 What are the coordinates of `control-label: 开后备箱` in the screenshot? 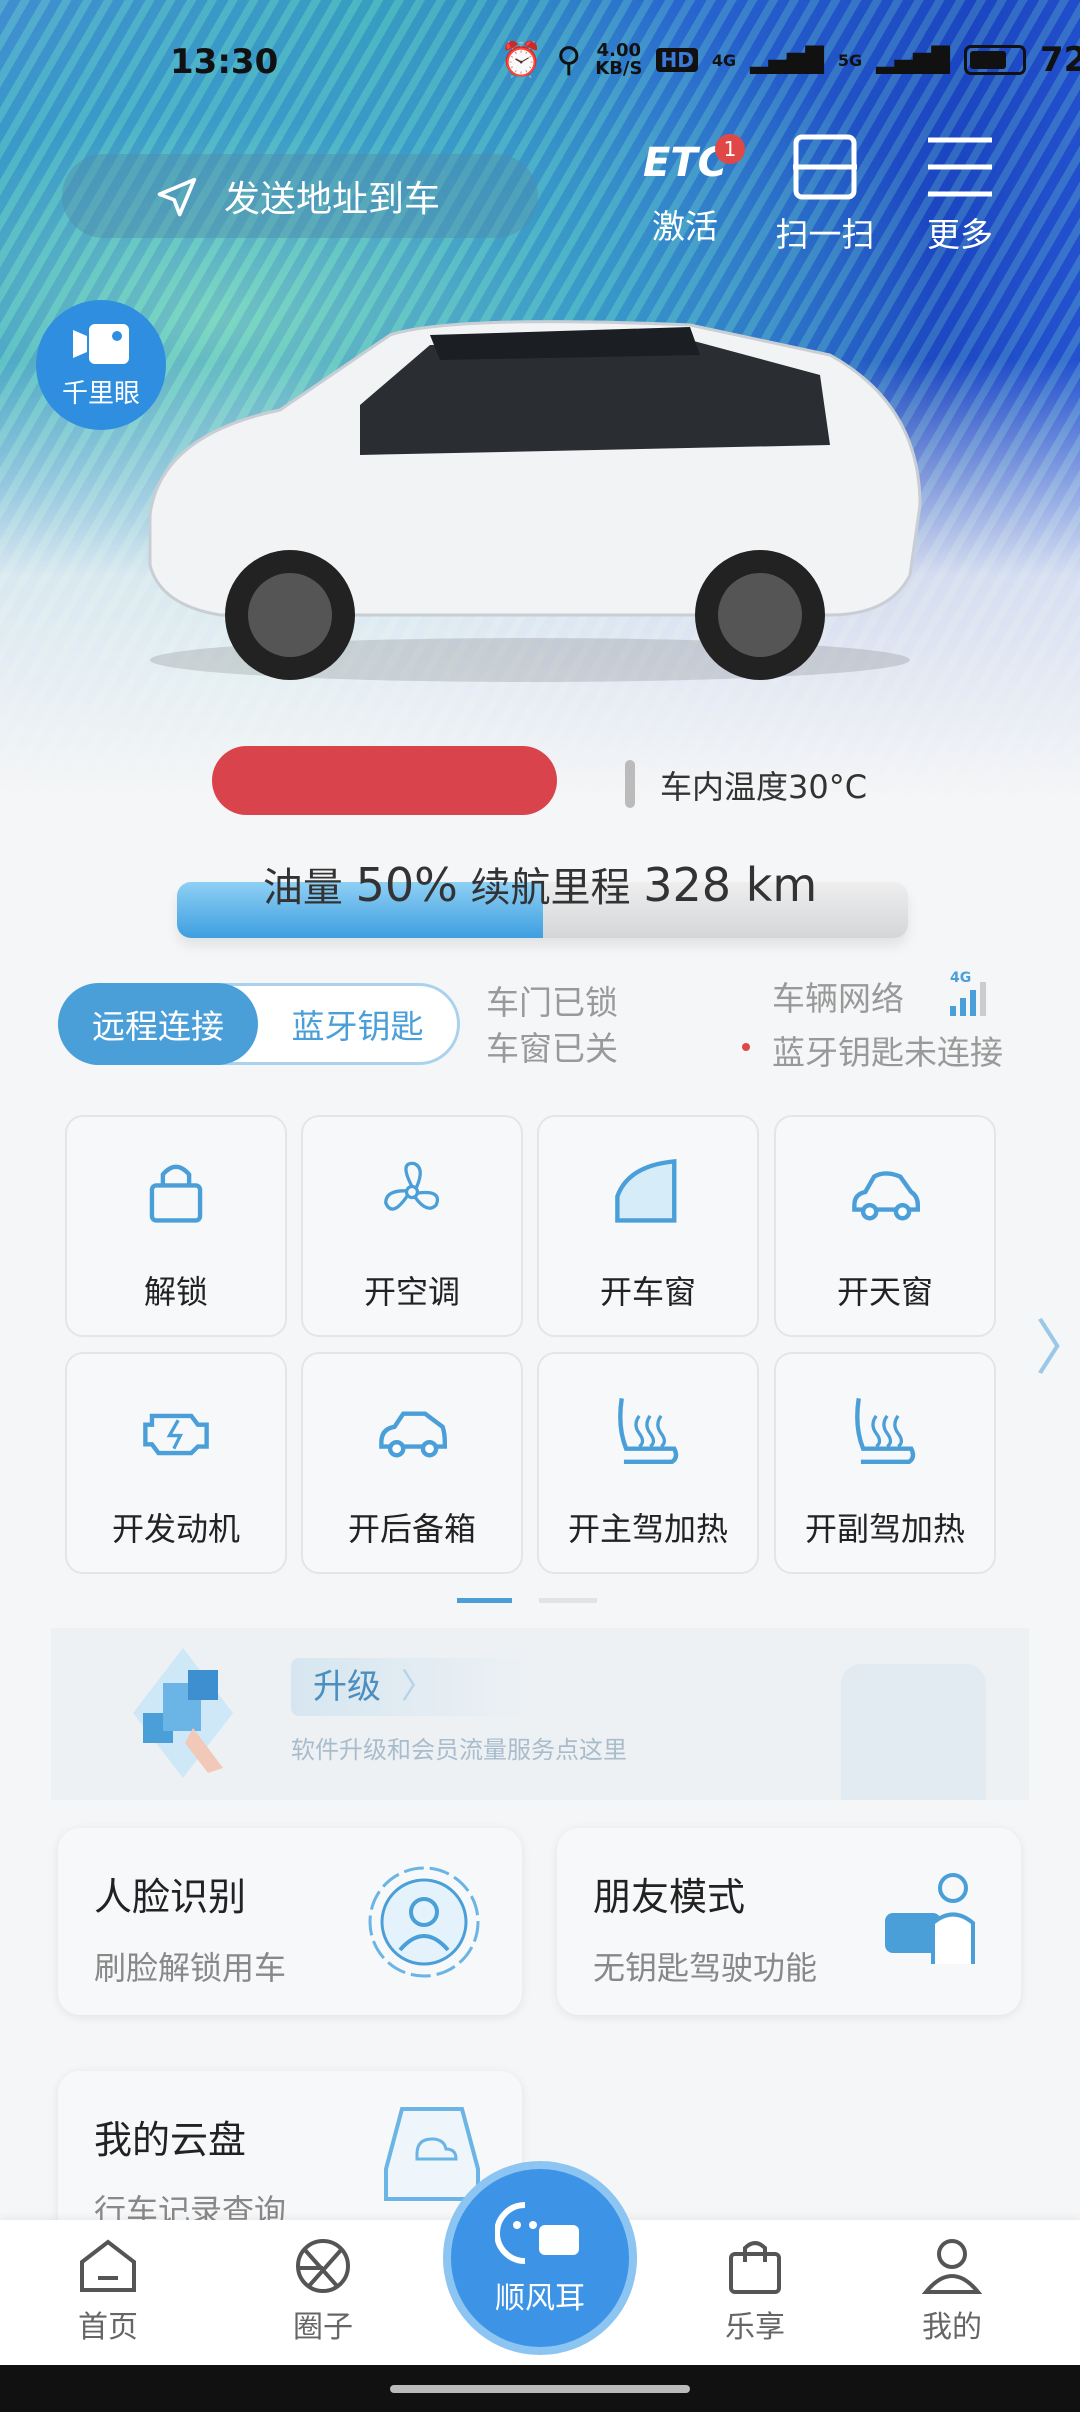 It's located at (411, 1529).